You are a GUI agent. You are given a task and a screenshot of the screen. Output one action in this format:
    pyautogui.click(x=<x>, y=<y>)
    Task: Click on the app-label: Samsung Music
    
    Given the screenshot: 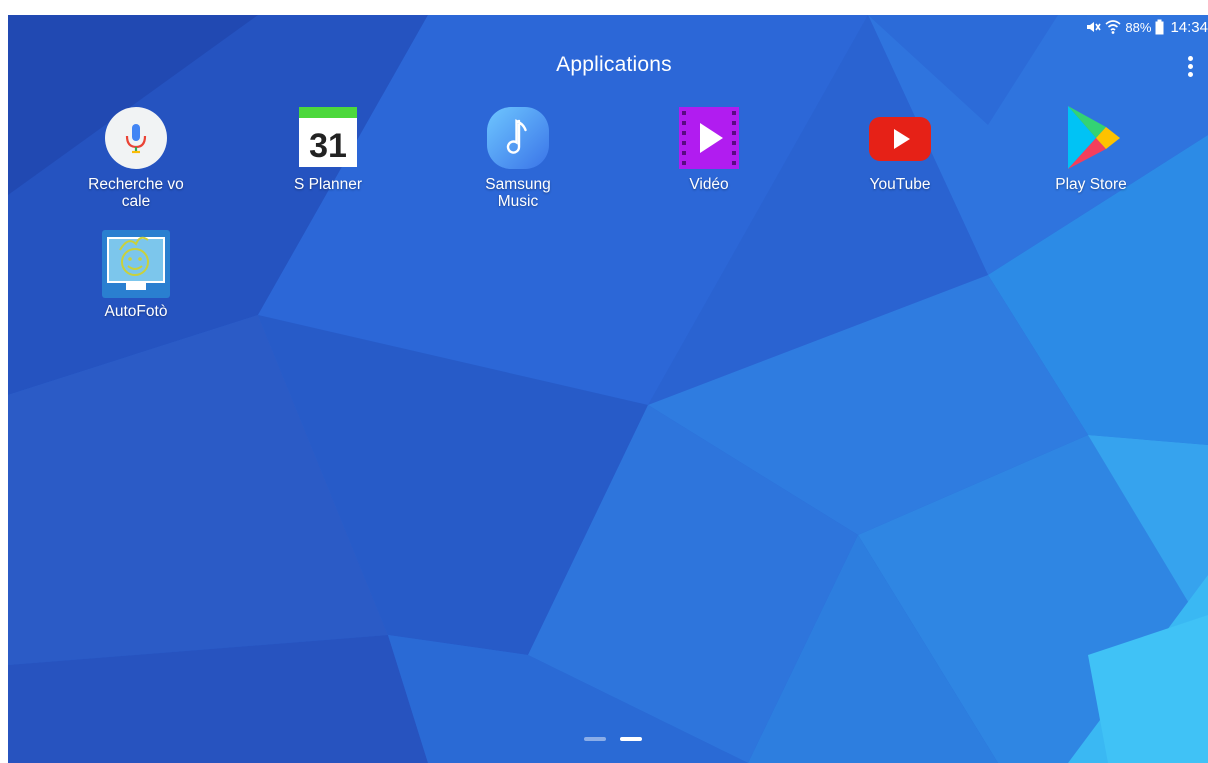 What is the action you would take?
    pyautogui.click(x=518, y=193)
    